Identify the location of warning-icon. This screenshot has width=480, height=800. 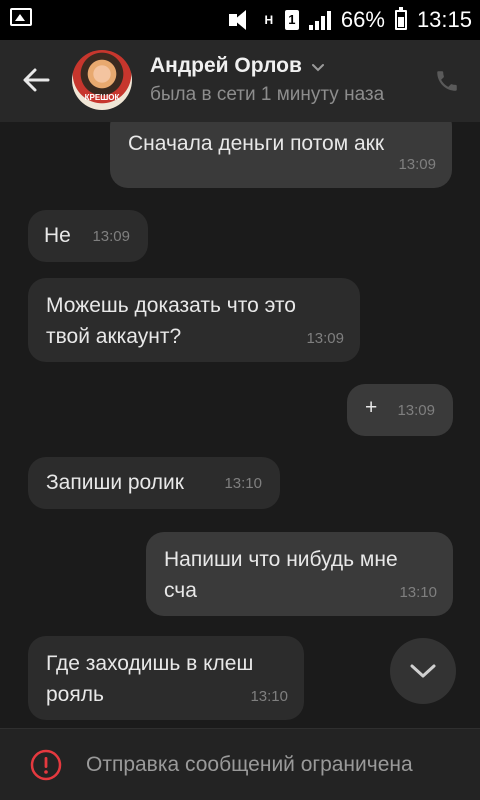
(46, 765).